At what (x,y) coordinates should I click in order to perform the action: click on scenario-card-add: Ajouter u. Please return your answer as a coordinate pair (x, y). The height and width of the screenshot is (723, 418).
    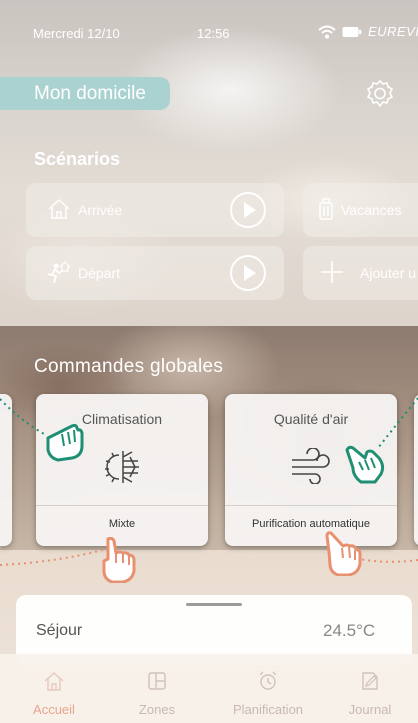
    Looking at the image, I should click on (360, 273).